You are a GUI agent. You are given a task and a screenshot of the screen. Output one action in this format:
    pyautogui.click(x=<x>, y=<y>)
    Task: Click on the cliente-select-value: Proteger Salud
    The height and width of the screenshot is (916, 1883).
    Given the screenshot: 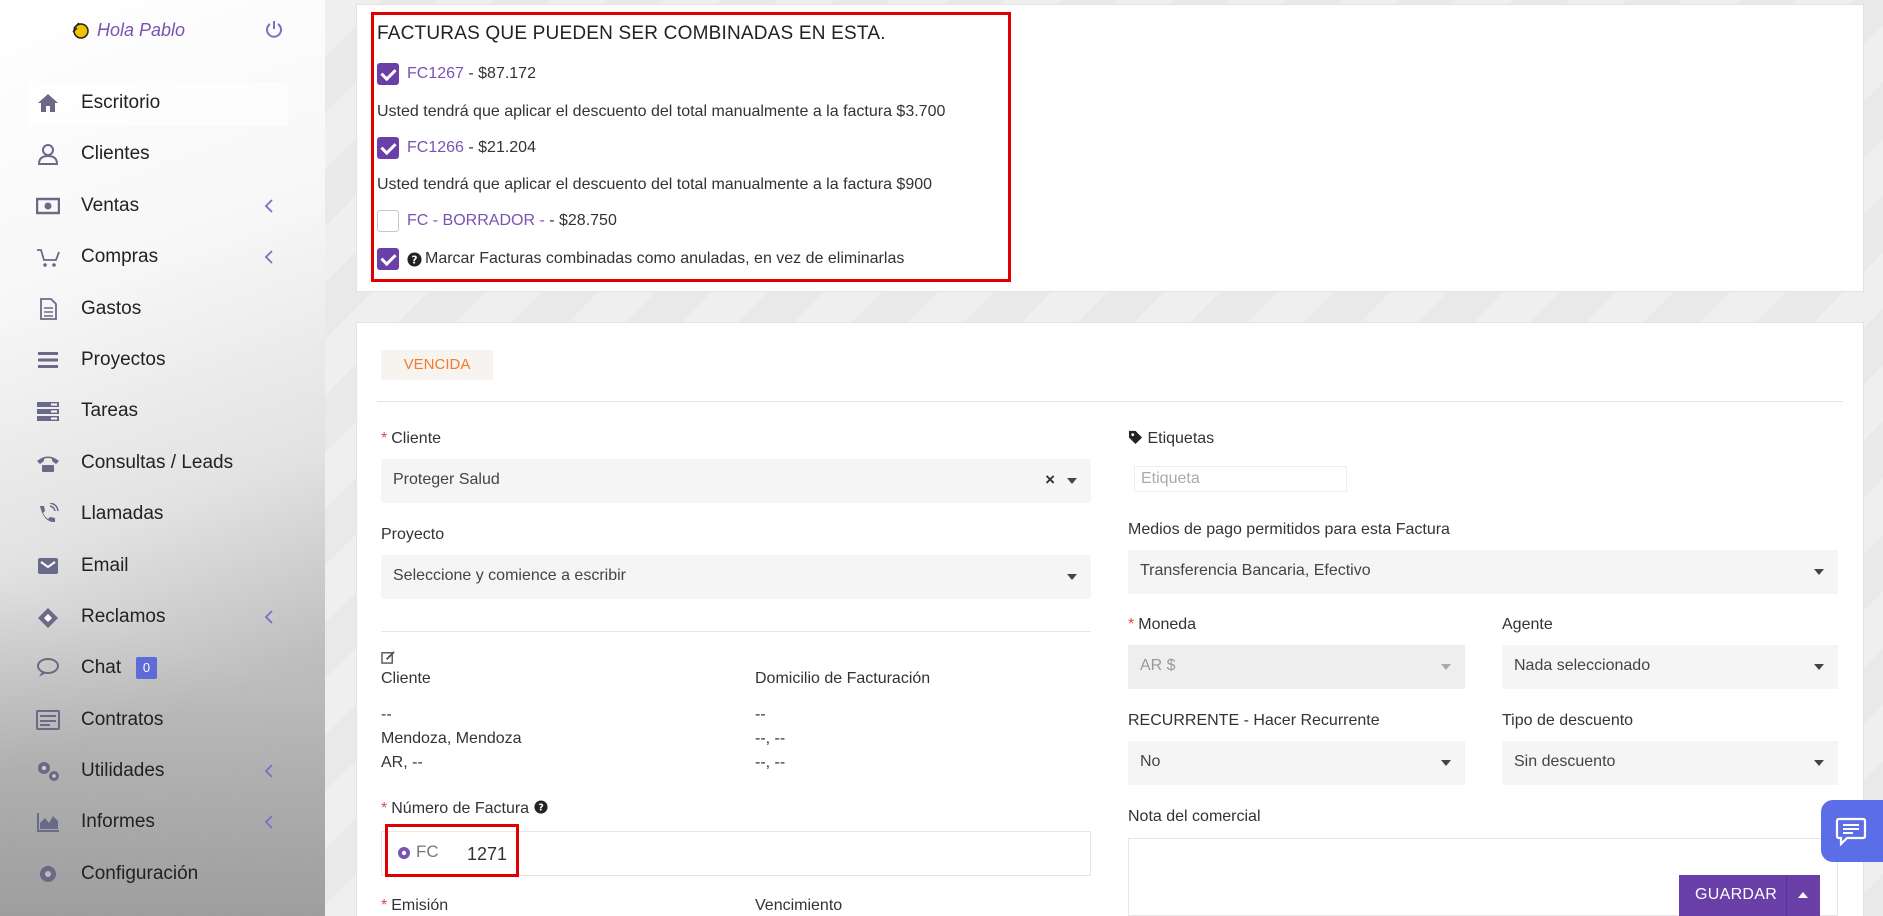 What is the action you would take?
    pyautogui.click(x=446, y=479)
    